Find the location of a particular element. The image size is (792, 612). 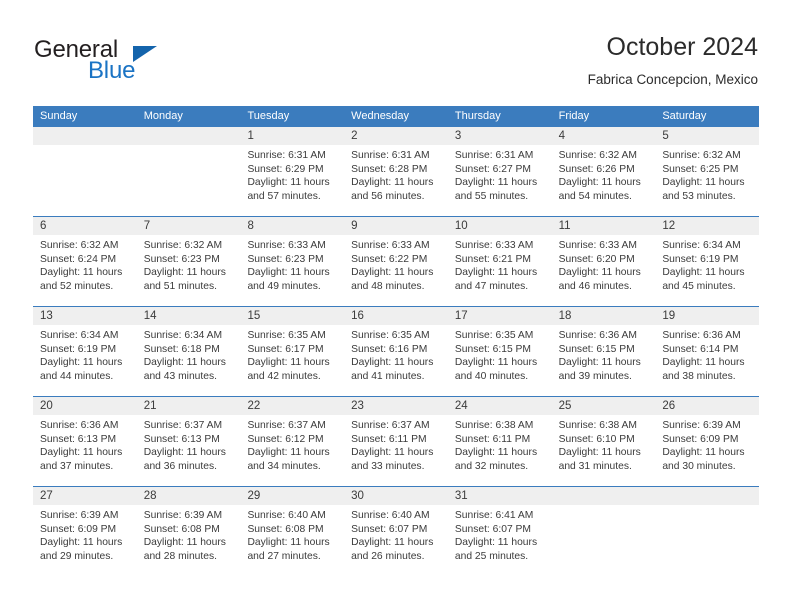

day-number: 27 is located at coordinates (46, 496).